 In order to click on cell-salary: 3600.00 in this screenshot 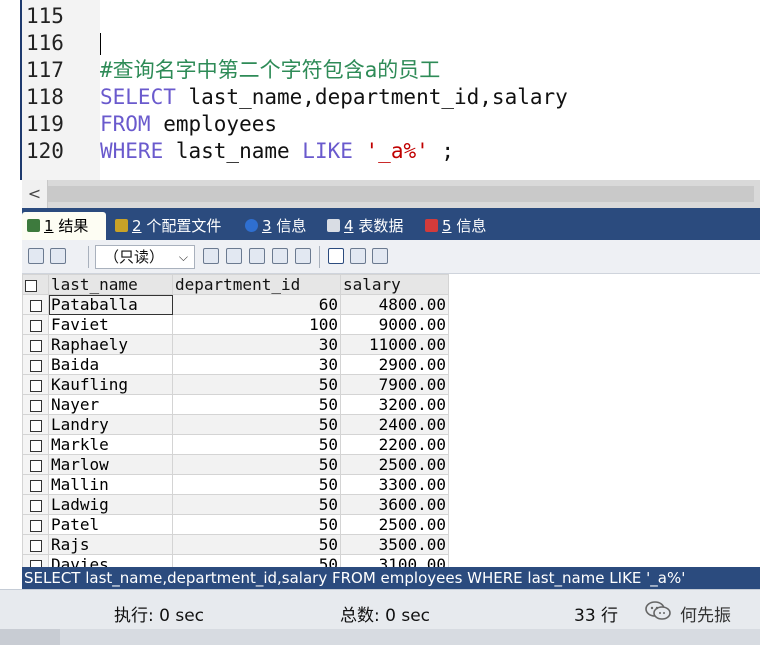, I will do `click(394, 504)`.